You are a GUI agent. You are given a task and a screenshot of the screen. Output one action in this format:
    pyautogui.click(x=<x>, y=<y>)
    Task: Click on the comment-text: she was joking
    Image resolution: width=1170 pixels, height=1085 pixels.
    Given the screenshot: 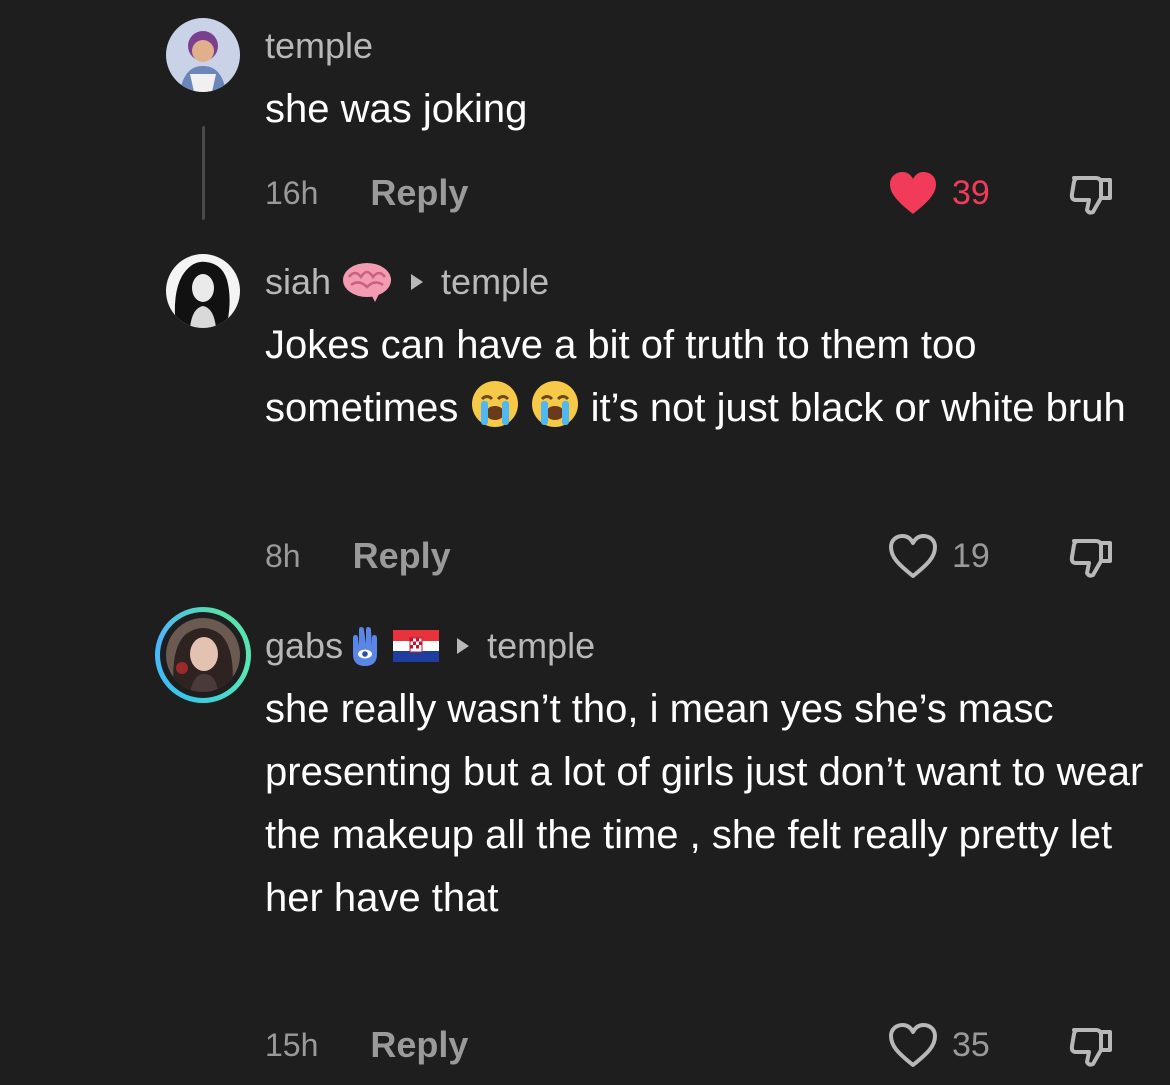 What is the action you would take?
    pyautogui.click(x=396, y=109)
    